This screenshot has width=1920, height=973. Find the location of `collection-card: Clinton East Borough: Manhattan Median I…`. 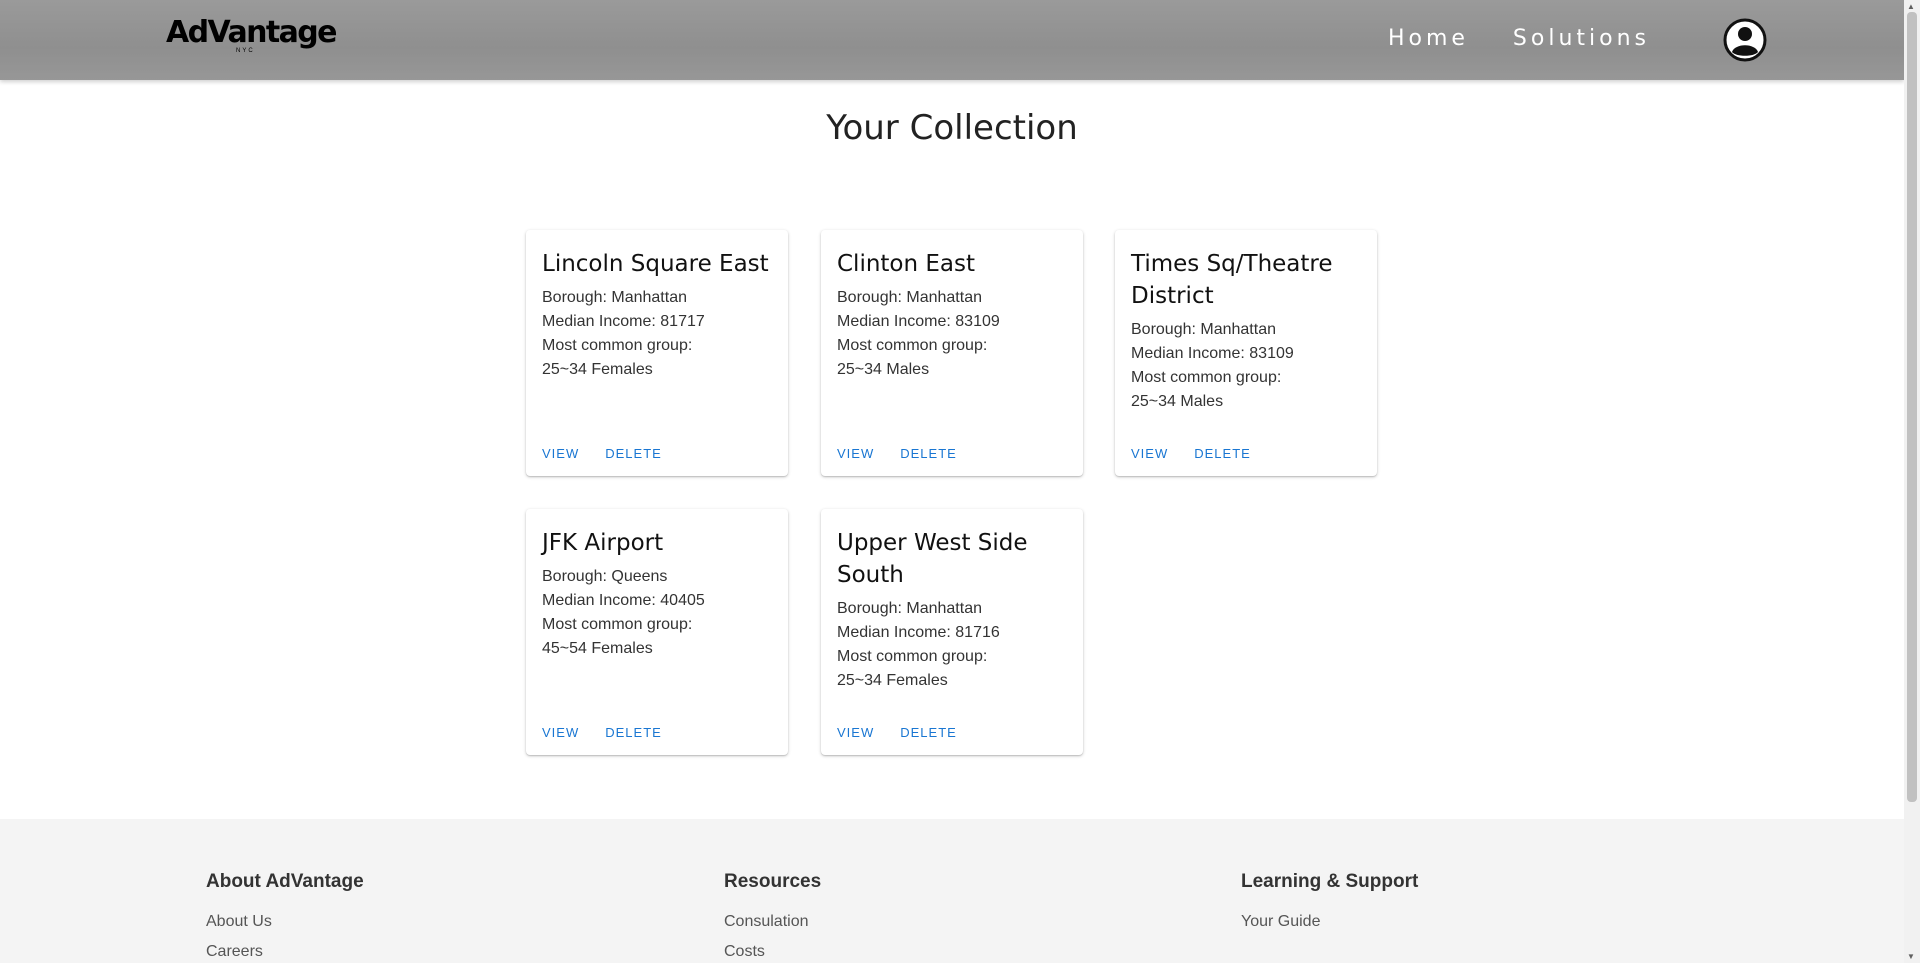

collection-card: Clinton East Borough: Manhattan Median I… is located at coordinates (952, 353).